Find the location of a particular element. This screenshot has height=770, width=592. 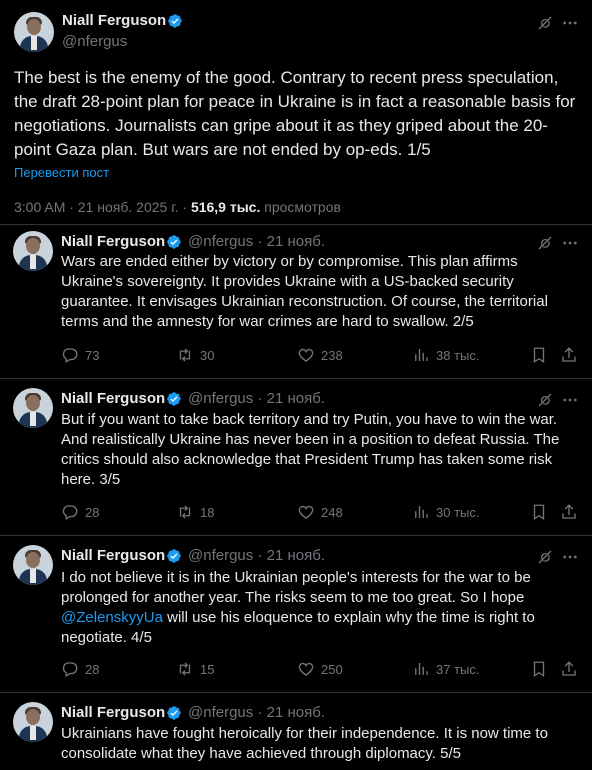

views-button: 38 тыс. is located at coordinates (445, 355).